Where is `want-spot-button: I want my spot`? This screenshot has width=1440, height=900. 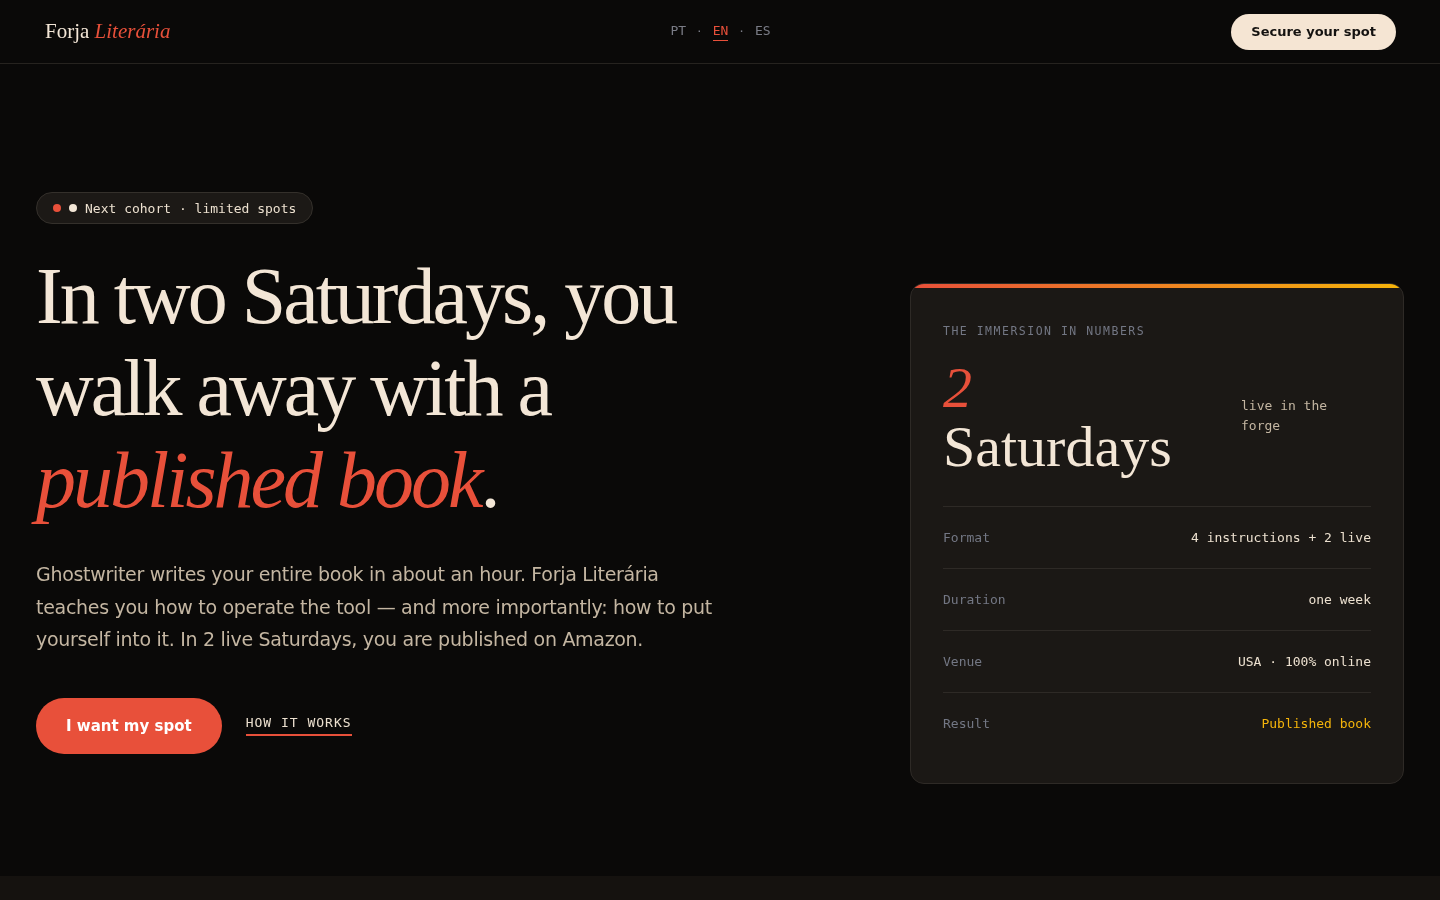
want-spot-button: I want my spot is located at coordinates (129, 725).